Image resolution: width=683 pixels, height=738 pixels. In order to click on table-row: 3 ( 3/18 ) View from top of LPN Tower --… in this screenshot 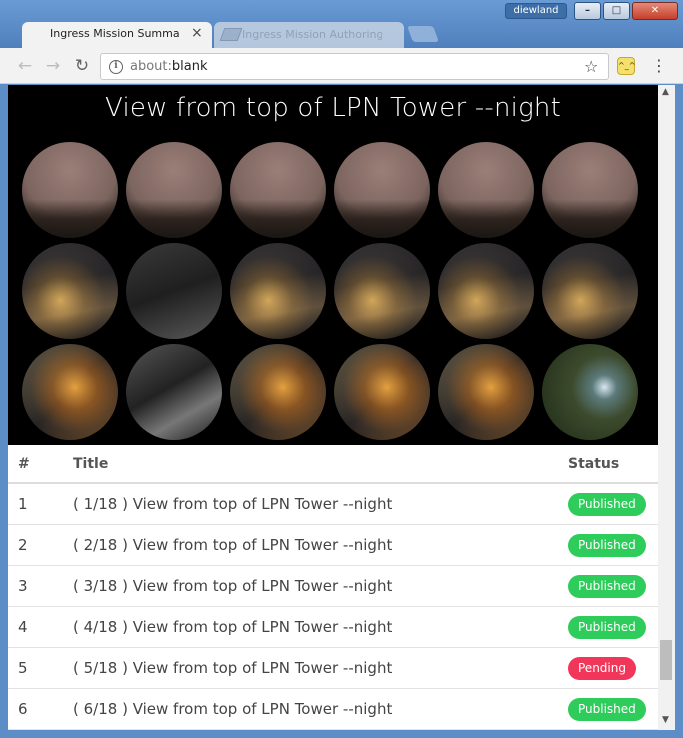, I will do `click(333, 586)`.